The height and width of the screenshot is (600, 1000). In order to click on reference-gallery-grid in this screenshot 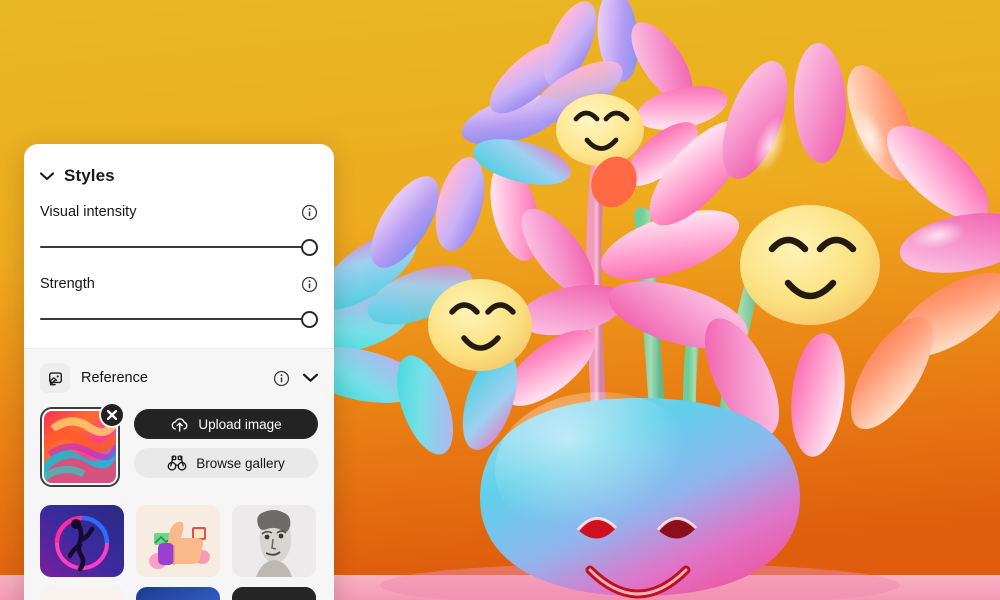, I will do `click(179, 552)`.